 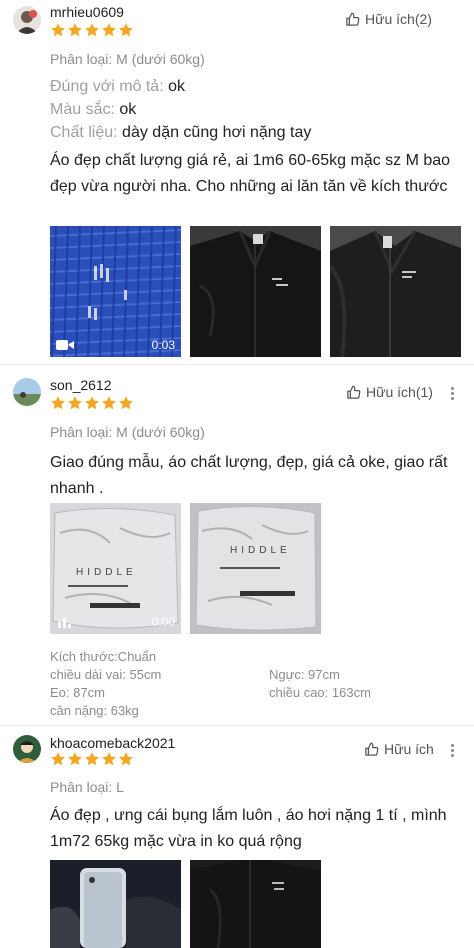 What do you see at coordinates (115, 622) in the screenshot?
I see `video-overlay: 0:00` at bounding box center [115, 622].